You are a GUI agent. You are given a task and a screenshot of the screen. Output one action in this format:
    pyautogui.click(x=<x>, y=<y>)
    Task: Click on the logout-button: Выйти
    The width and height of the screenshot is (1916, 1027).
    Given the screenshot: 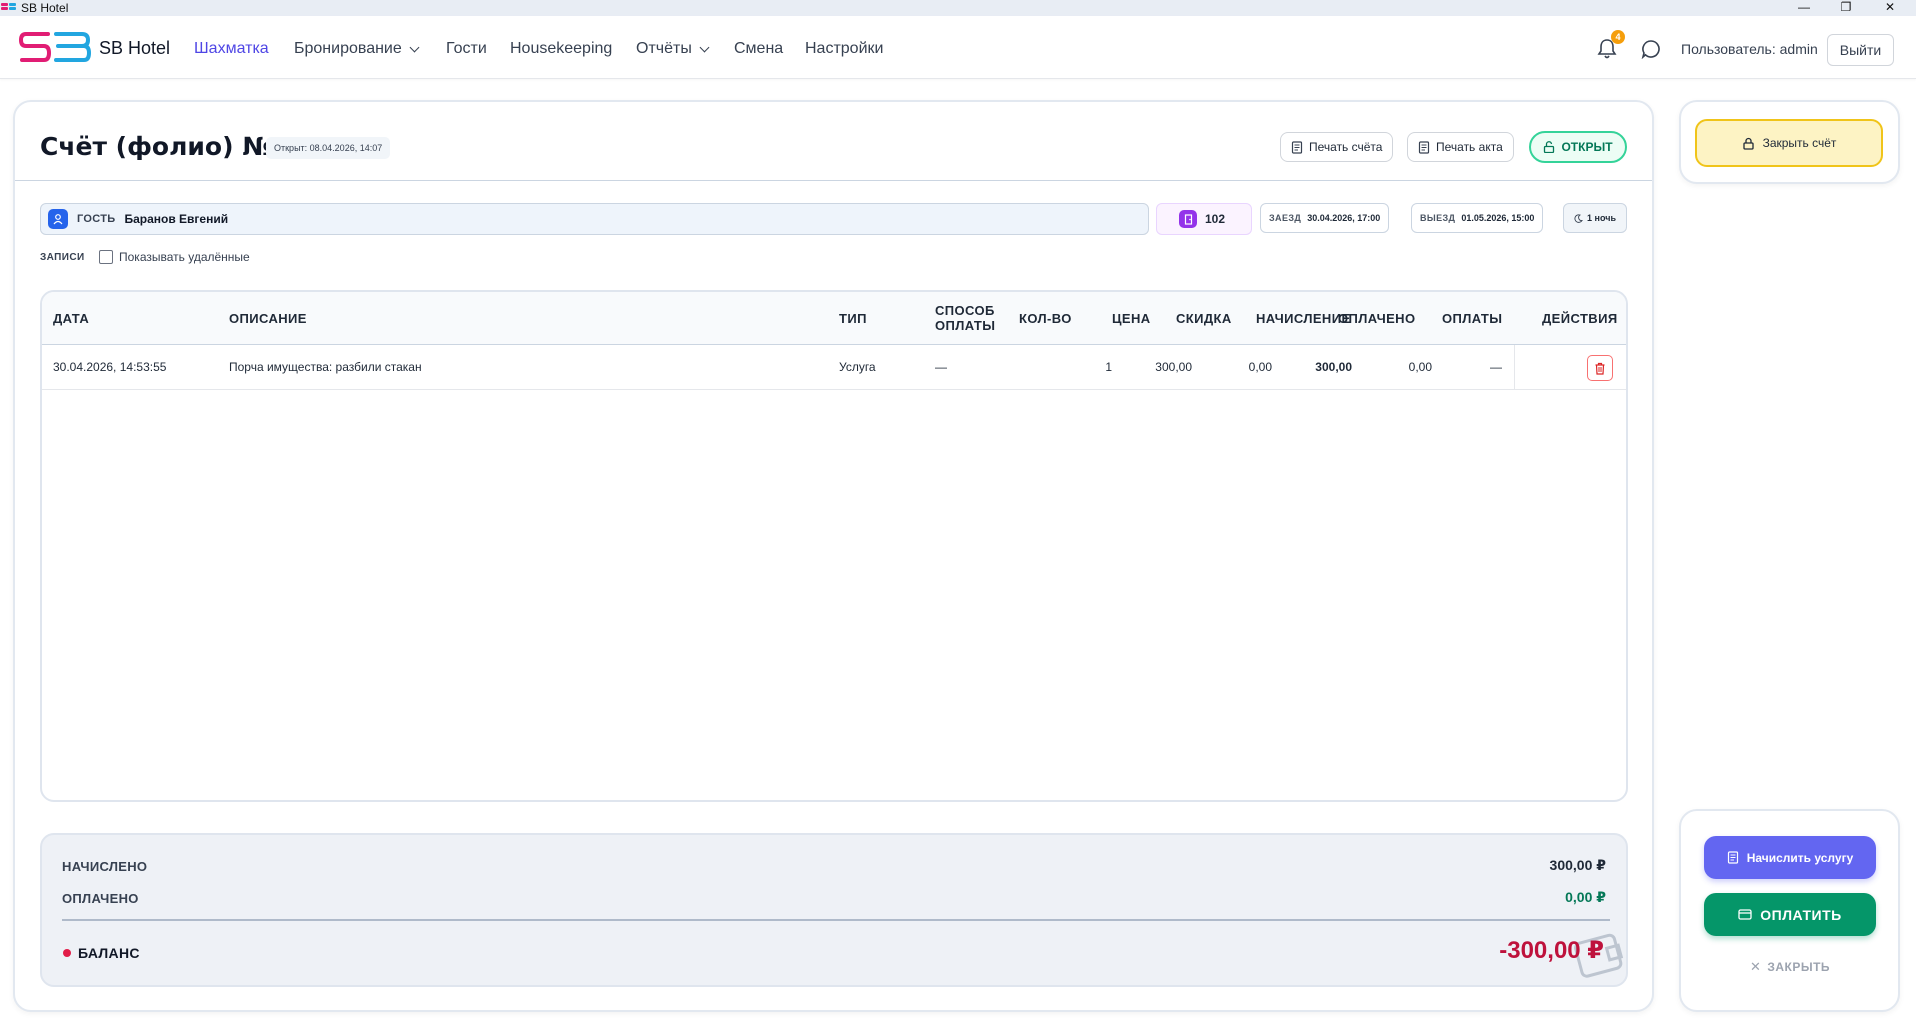 What is the action you would take?
    pyautogui.click(x=1860, y=50)
    